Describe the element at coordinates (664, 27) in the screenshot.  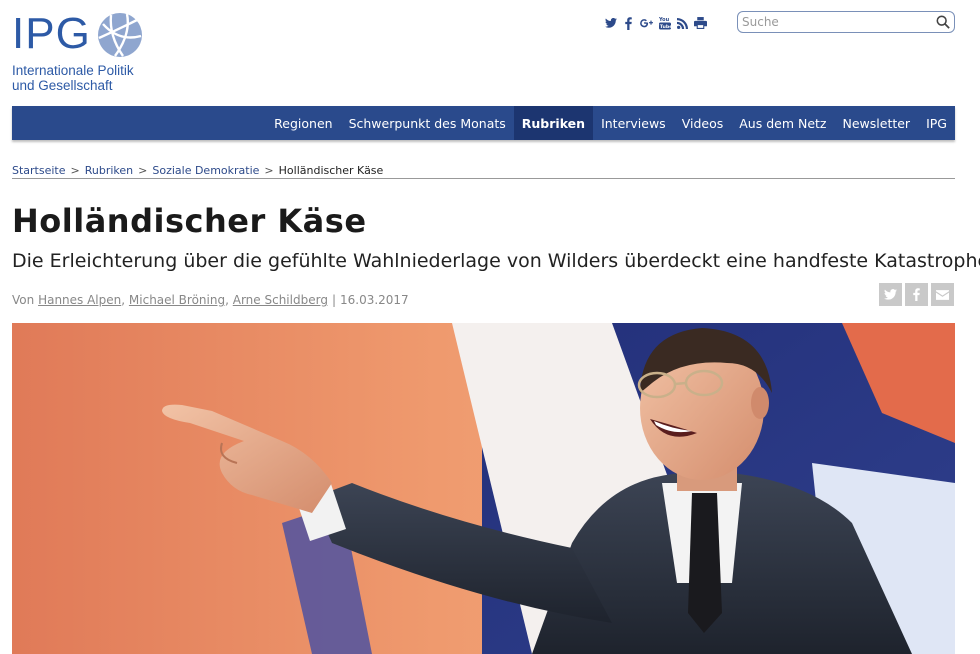
I see `svg-text: Tube` at that location.